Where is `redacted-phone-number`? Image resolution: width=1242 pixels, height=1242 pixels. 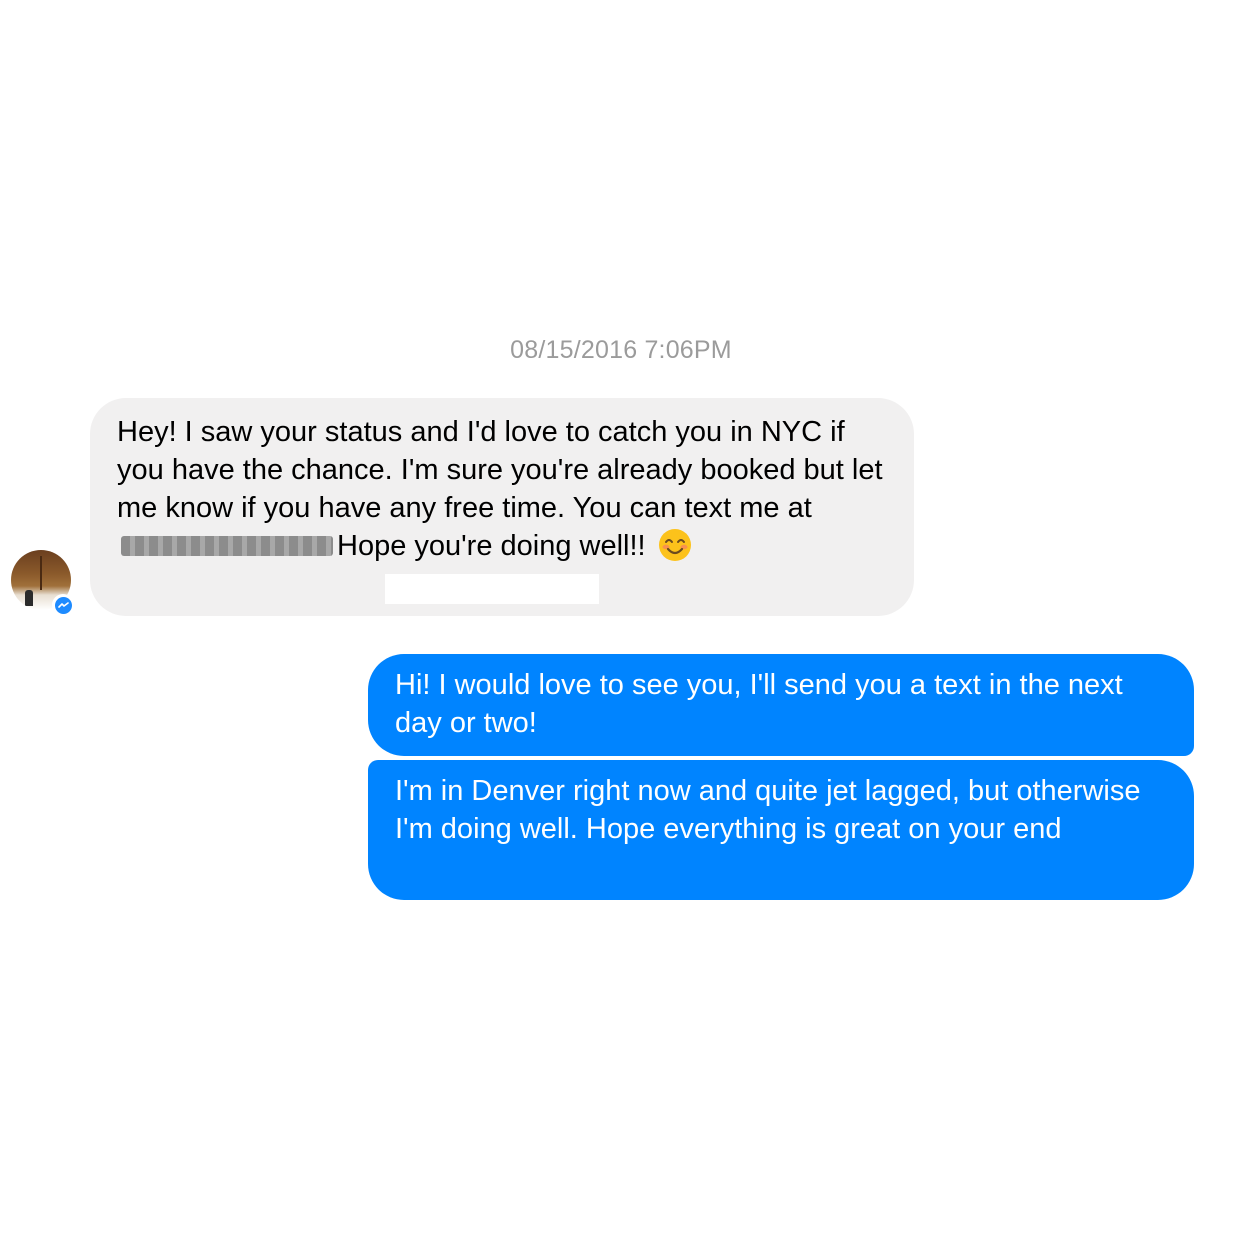
redacted-phone-number is located at coordinates (227, 546).